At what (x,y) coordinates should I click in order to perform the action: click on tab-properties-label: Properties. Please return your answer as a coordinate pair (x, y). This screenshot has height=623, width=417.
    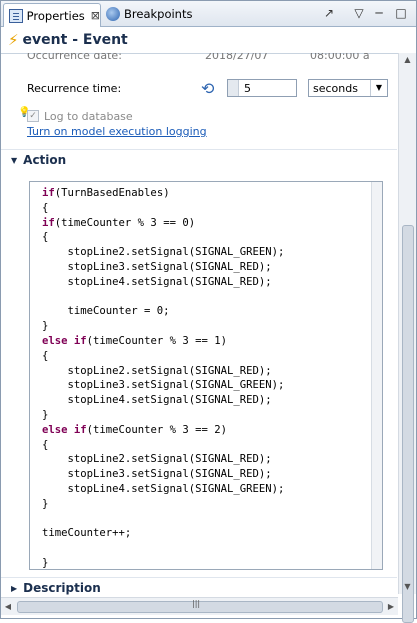
    Looking at the image, I should click on (55, 15).